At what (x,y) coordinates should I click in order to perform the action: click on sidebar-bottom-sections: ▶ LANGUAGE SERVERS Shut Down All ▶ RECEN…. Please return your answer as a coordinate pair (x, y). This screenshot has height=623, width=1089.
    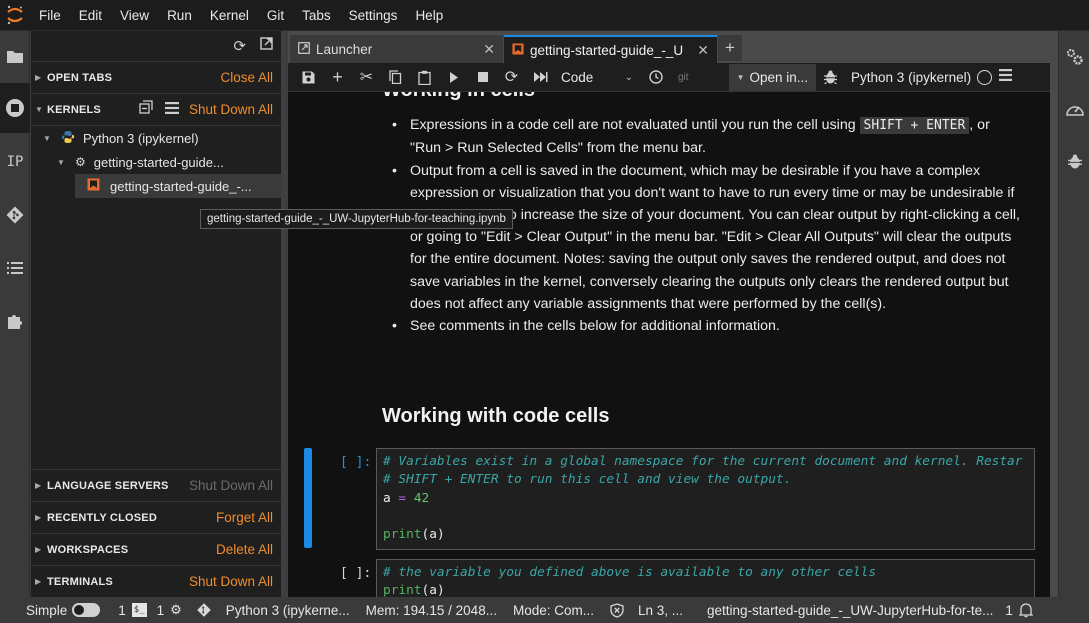
    Looking at the image, I should click on (156, 533).